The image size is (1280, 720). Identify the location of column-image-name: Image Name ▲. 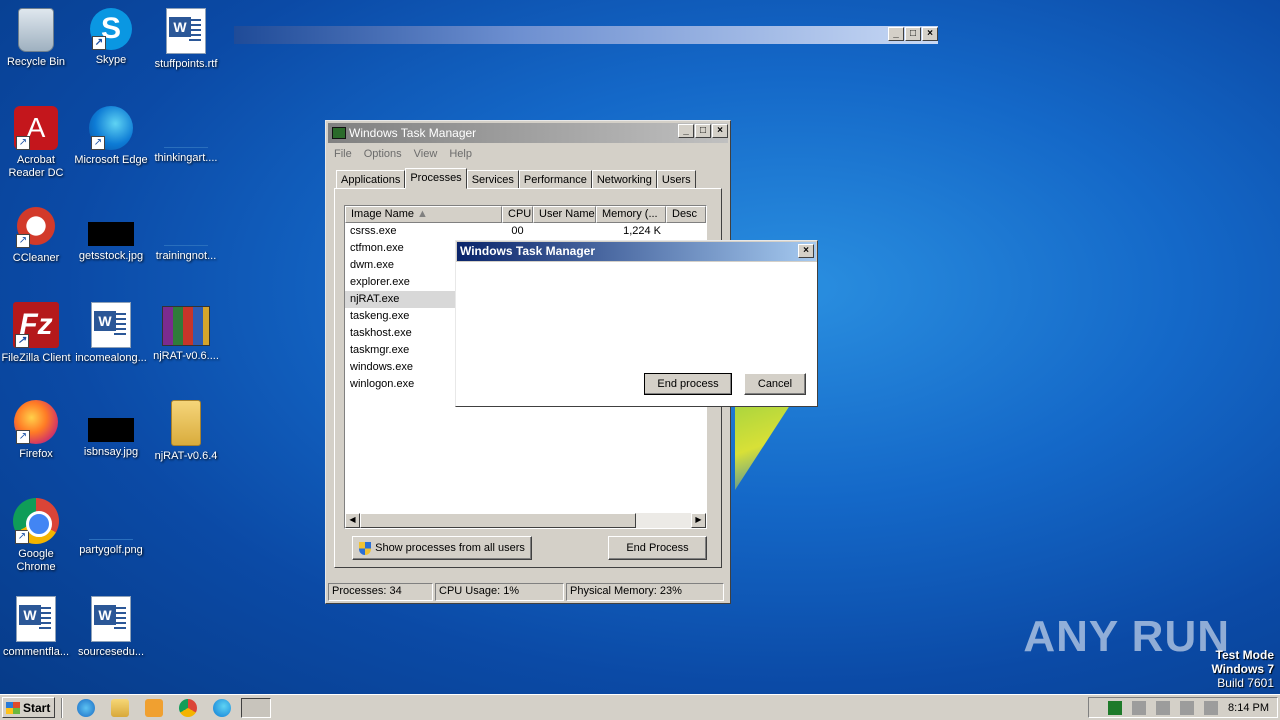
(423, 214).